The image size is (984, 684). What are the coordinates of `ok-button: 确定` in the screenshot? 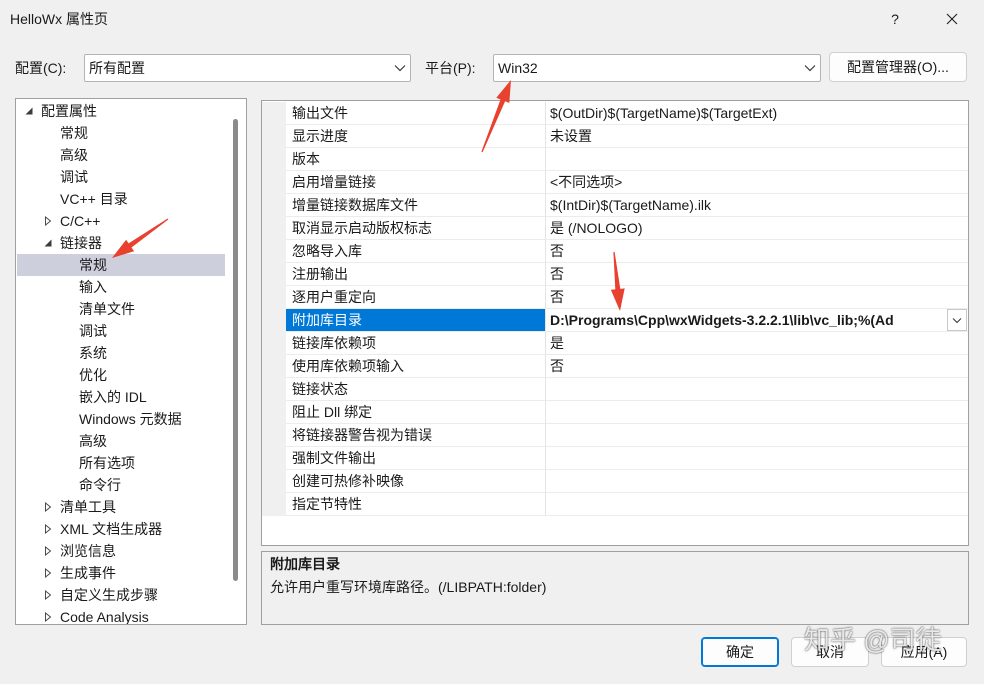 It's located at (740, 652).